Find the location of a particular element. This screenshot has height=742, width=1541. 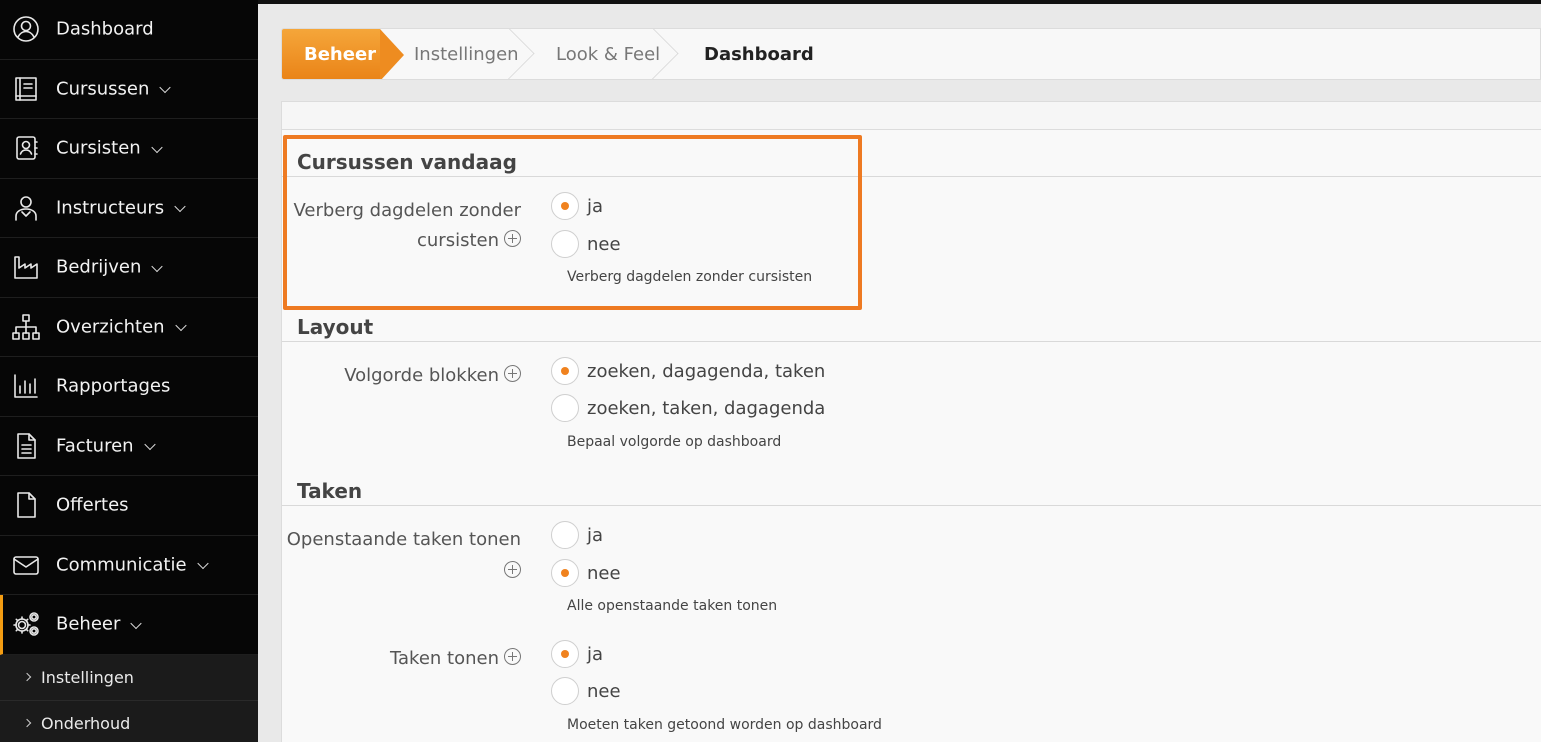

sidebar-subitem-onderhoud: Onderhoud is located at coordinates (129, 721).